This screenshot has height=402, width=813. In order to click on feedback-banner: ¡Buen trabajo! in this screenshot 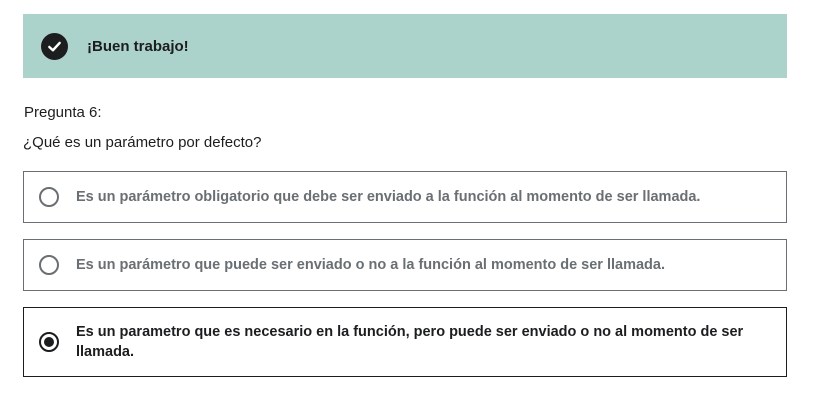, I will do `click(405, 46)`.